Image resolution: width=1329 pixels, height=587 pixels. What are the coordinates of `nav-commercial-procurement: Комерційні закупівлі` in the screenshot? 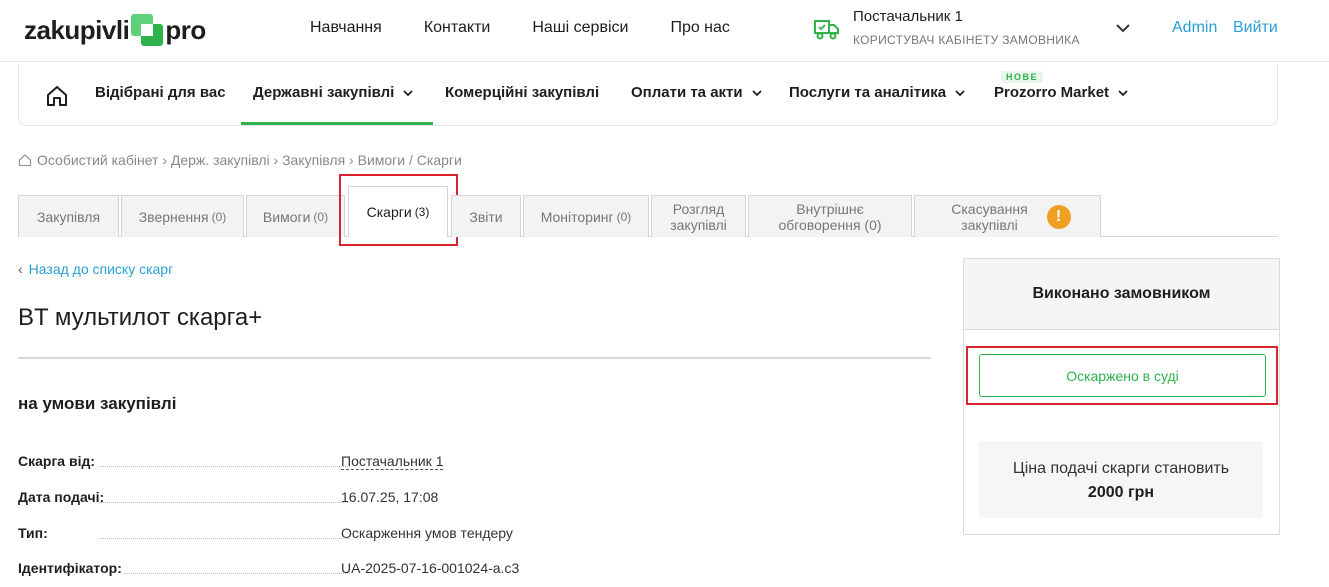 It's located at (522, 92).